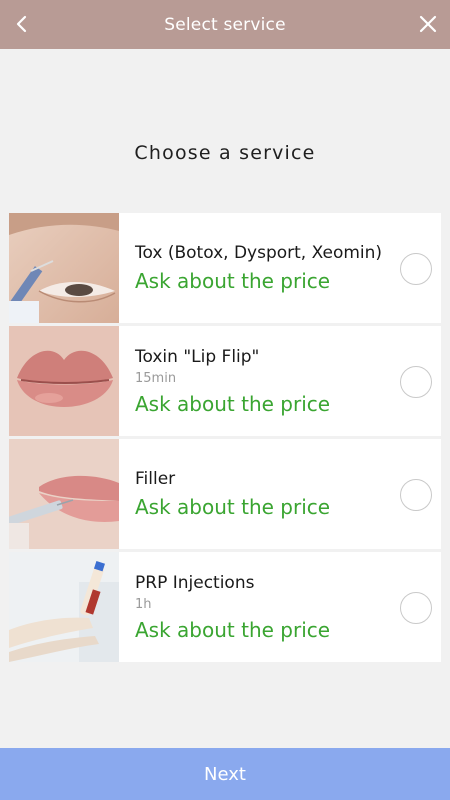  I want to click on botox-injection-photo, so click(64, 268).